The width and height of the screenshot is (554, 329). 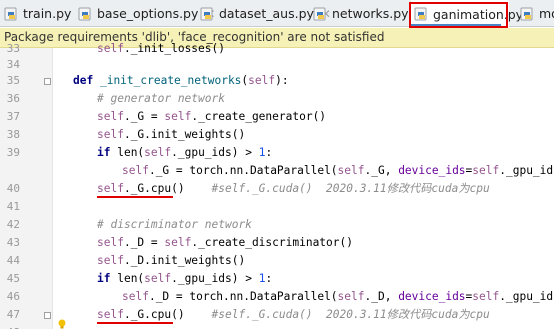 I want to click on code-line: 37 self._G = self._create_generator(), so click(x=277, y=117).